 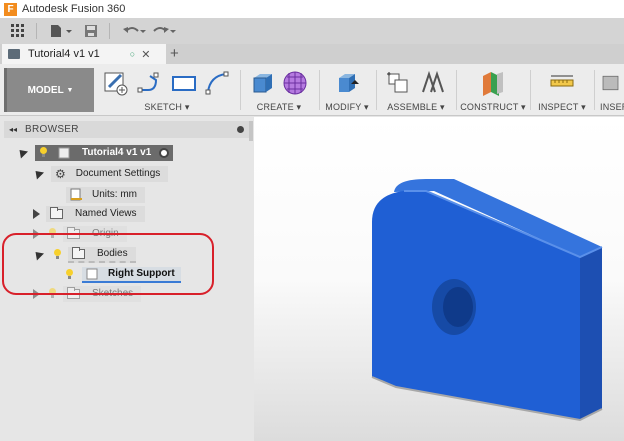 What do you see at coordinates (312, 9) in the screenshot?
I see `title-bar: F Autodesk Fusion 360` at bounding box center [312, 9].